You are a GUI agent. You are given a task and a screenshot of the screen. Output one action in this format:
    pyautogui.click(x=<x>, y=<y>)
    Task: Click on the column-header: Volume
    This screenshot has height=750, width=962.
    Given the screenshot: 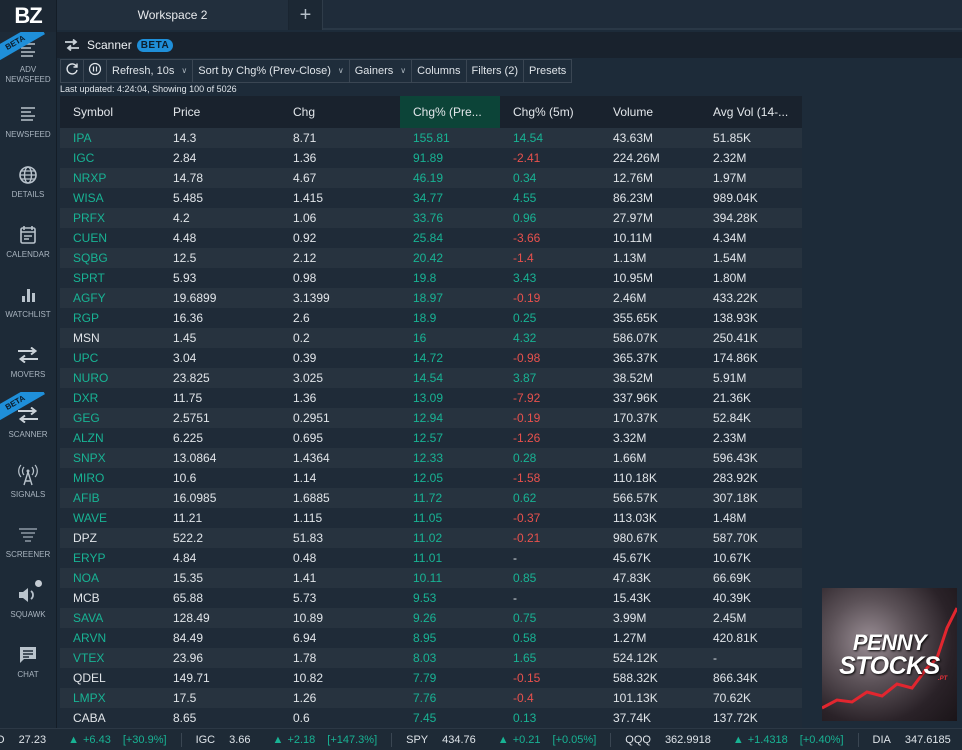 What is the action you would take?
    pyautogui.click(x=650, y=112)
    